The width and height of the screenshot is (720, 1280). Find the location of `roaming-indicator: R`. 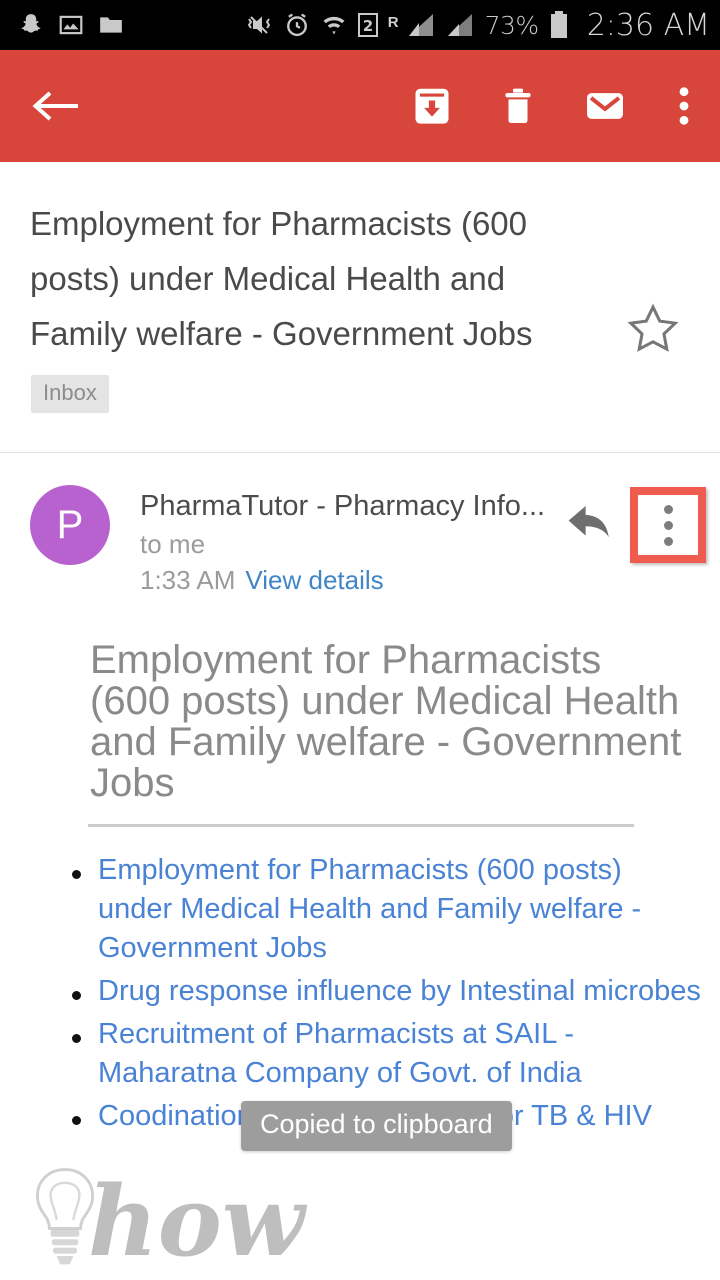

roaming-indicator: R is located at coordinates (393, 22).